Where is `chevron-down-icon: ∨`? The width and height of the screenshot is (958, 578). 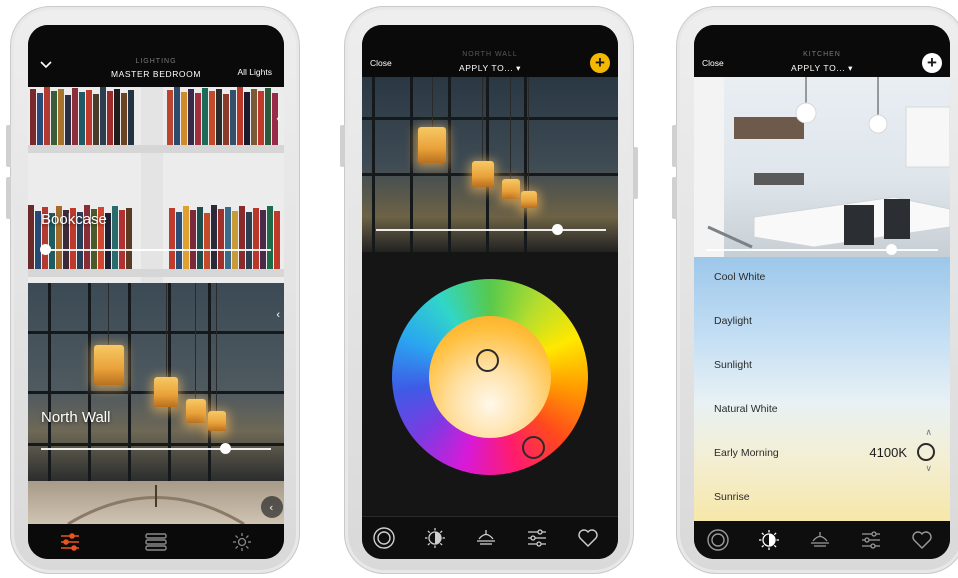 chevron-down-icon: ∨ is located at coordinates (928, 468).